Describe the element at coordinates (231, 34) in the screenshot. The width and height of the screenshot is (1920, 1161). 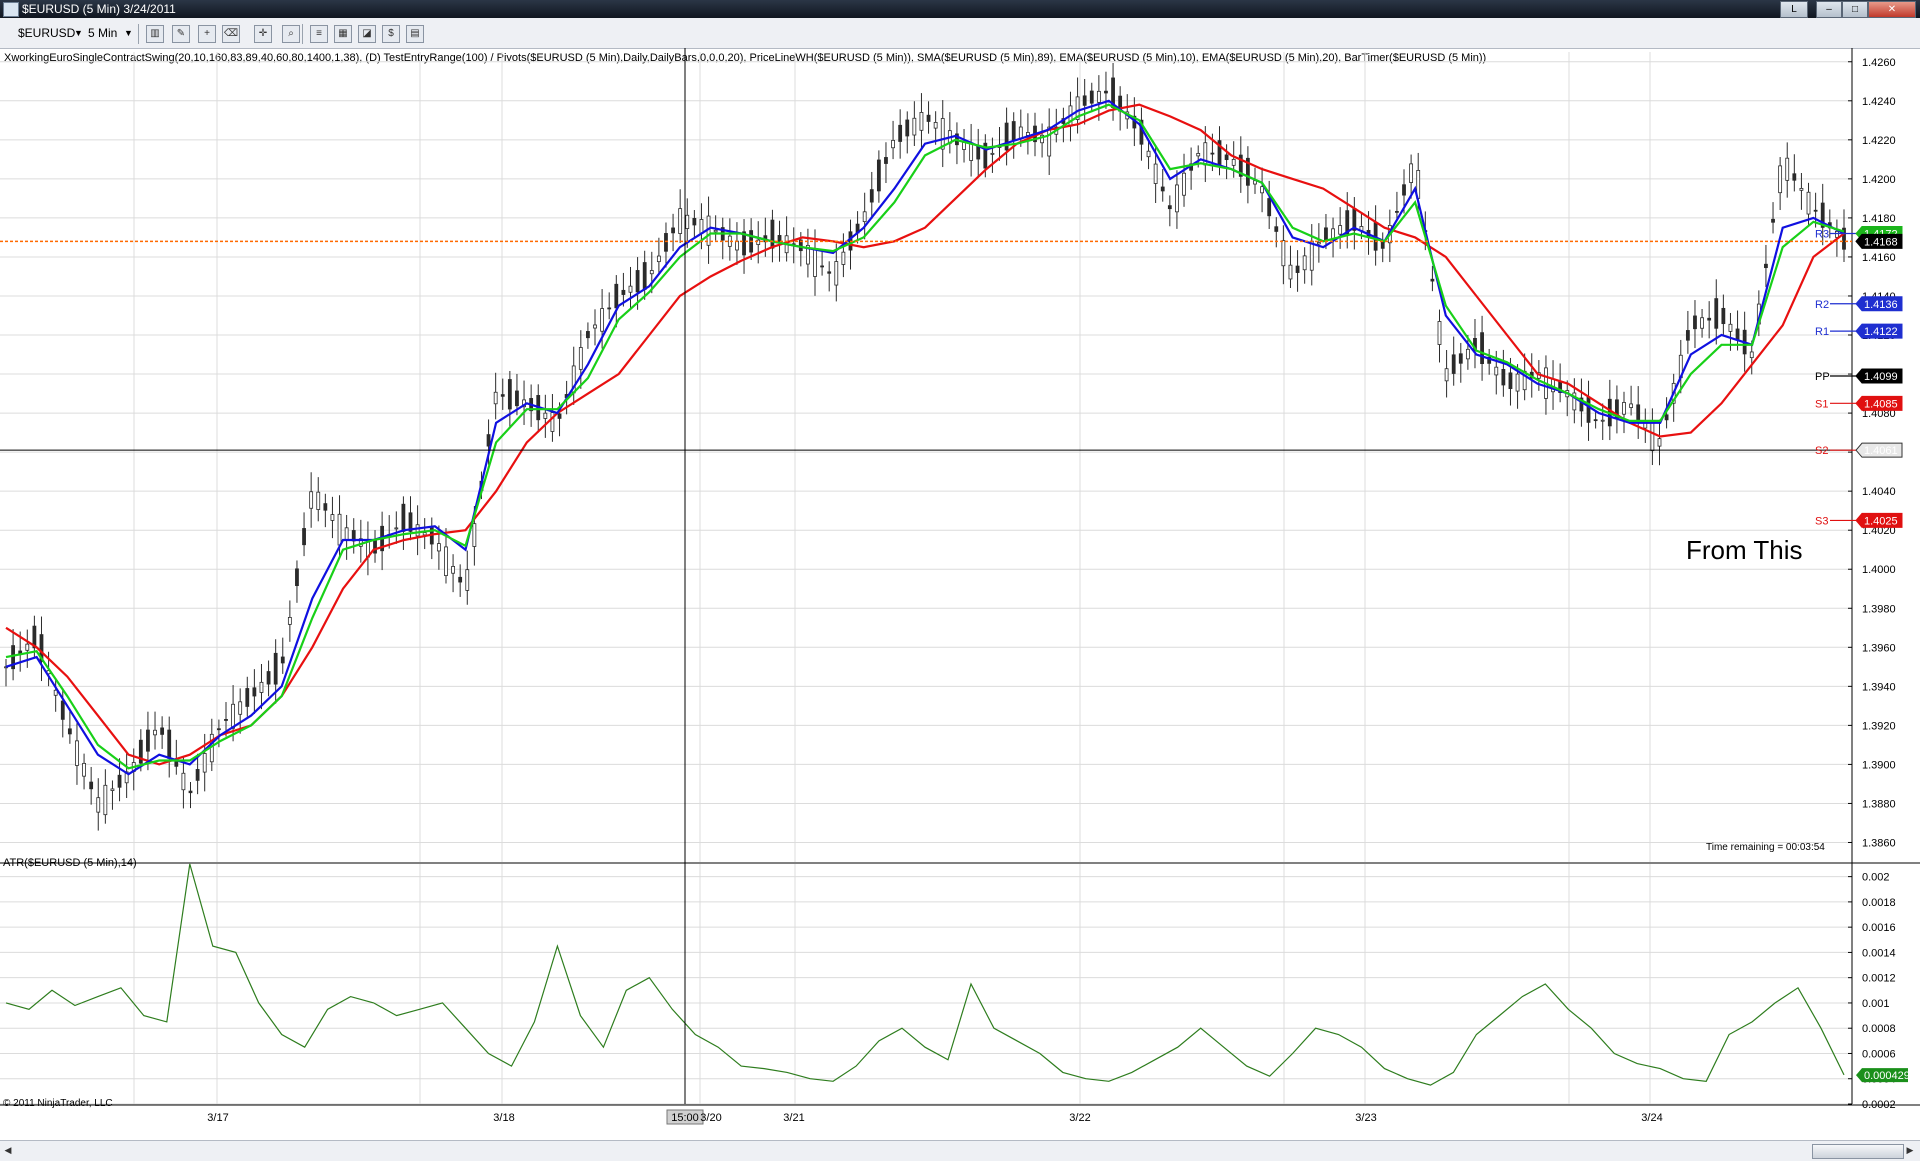
I see `eraser-icon: ⌫` at that location.